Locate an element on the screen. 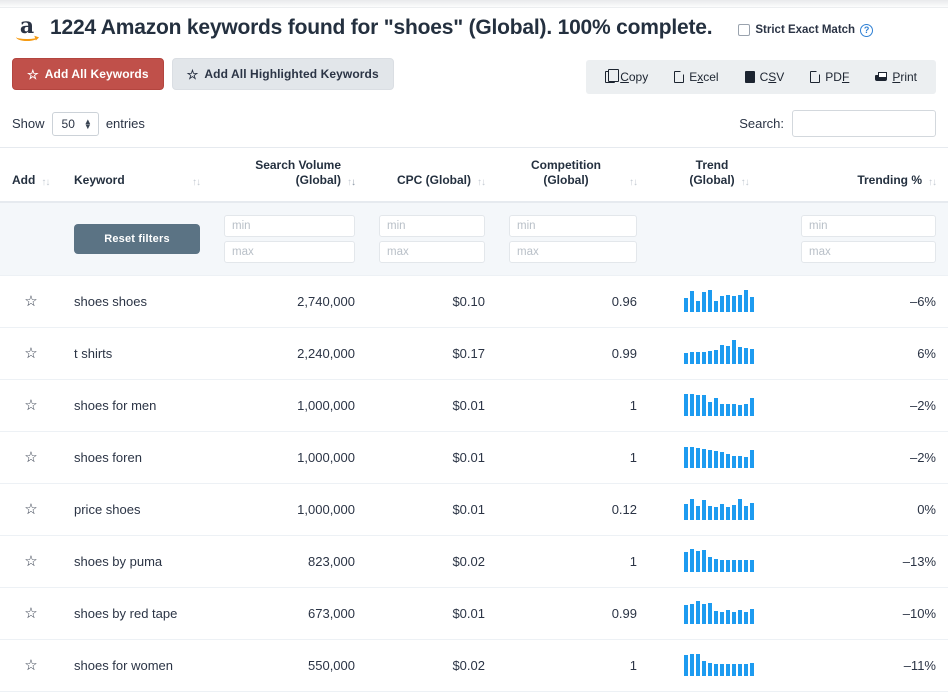 The width and height of the screenshot is (948, 697). sort-toggle-cpc: ↑↓ is located at coordinates (481, 183).